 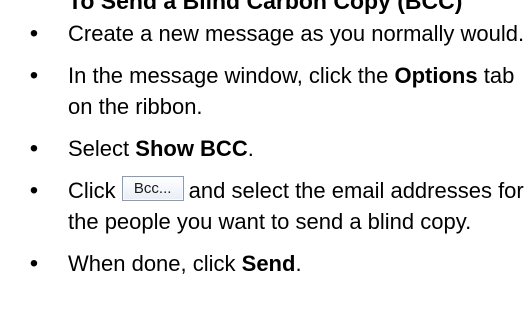 What do you see at coordinates (268, 263) in the screenshot?
I see `step-5-send-label: Send` at bounding box center [268, 263].